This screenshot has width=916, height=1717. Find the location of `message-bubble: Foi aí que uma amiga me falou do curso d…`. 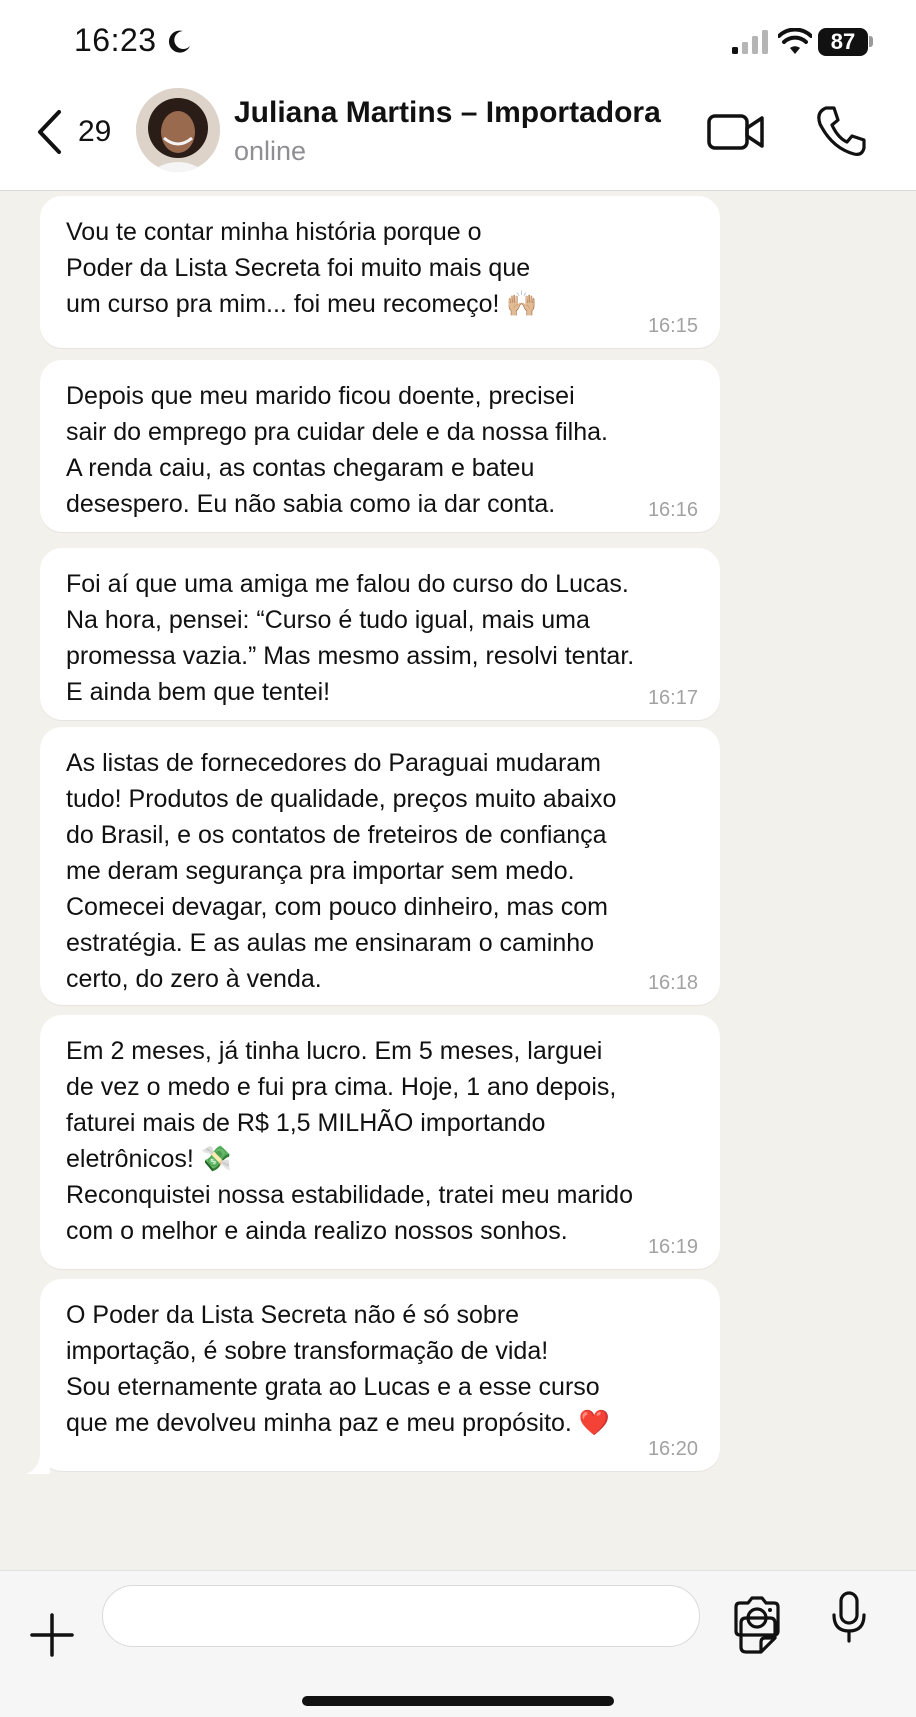

message-bubble: Foi aí que uma amiga me falou do curso d… is located at coordinates (380, 634).